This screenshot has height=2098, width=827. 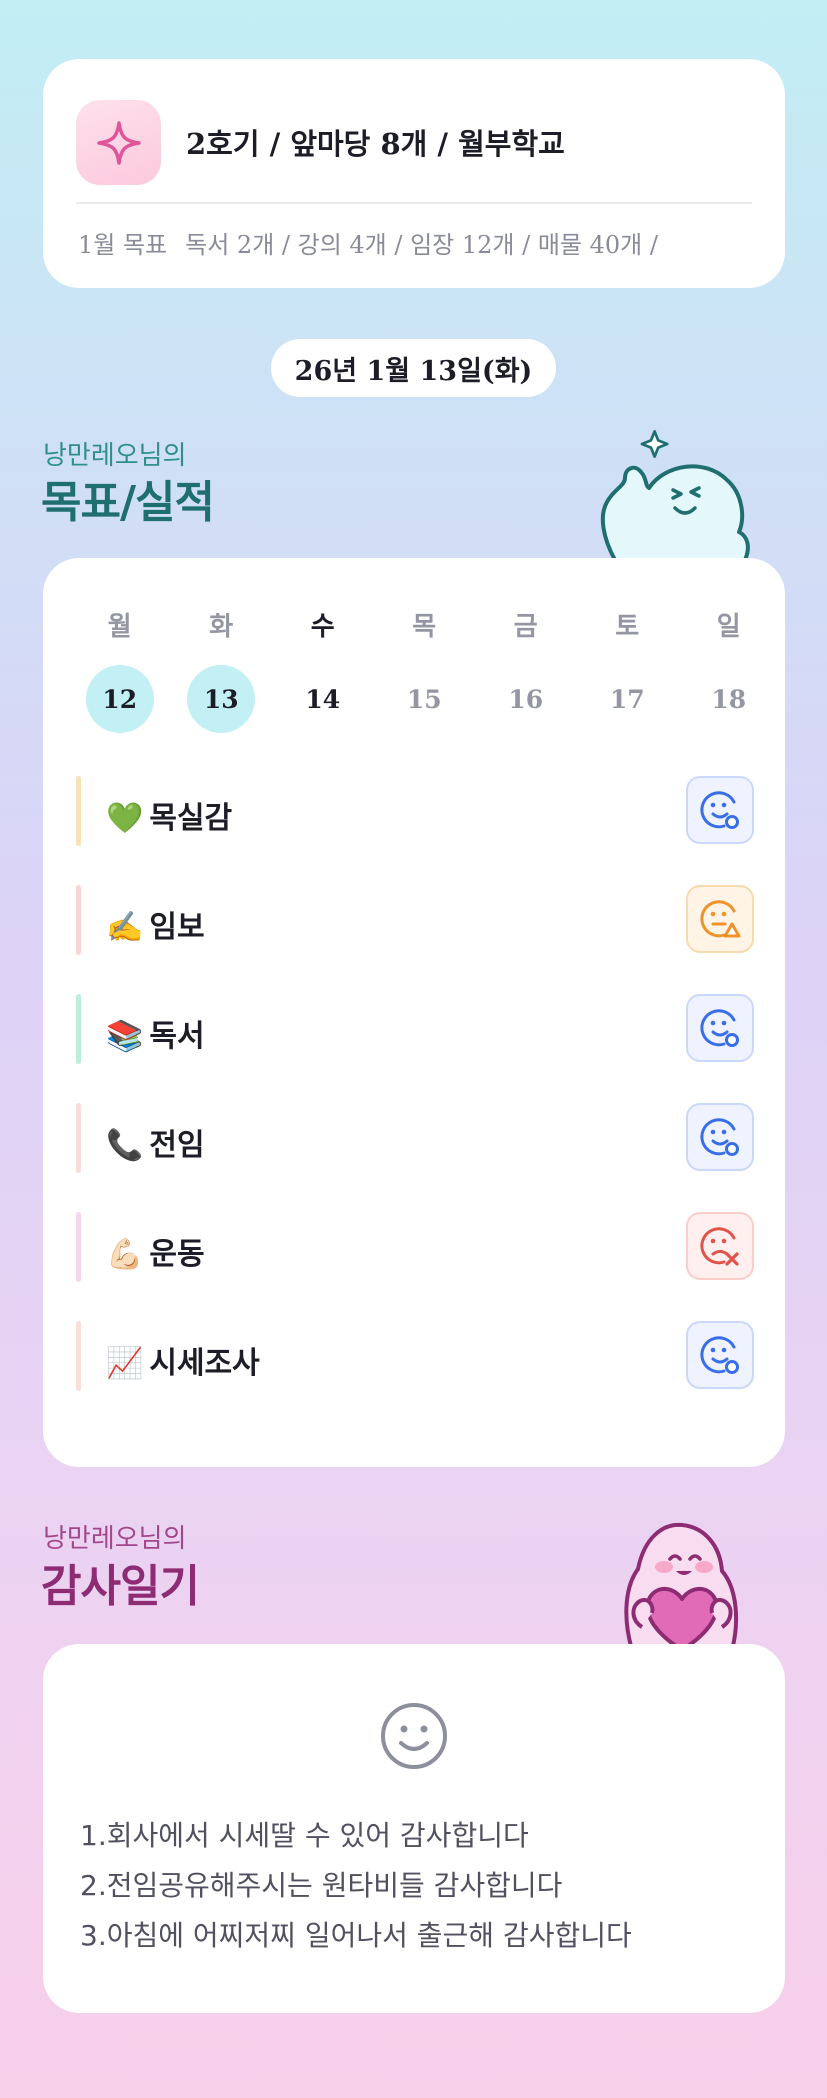 I want to click on weekday-label: 월, so click(x=119, y=627).